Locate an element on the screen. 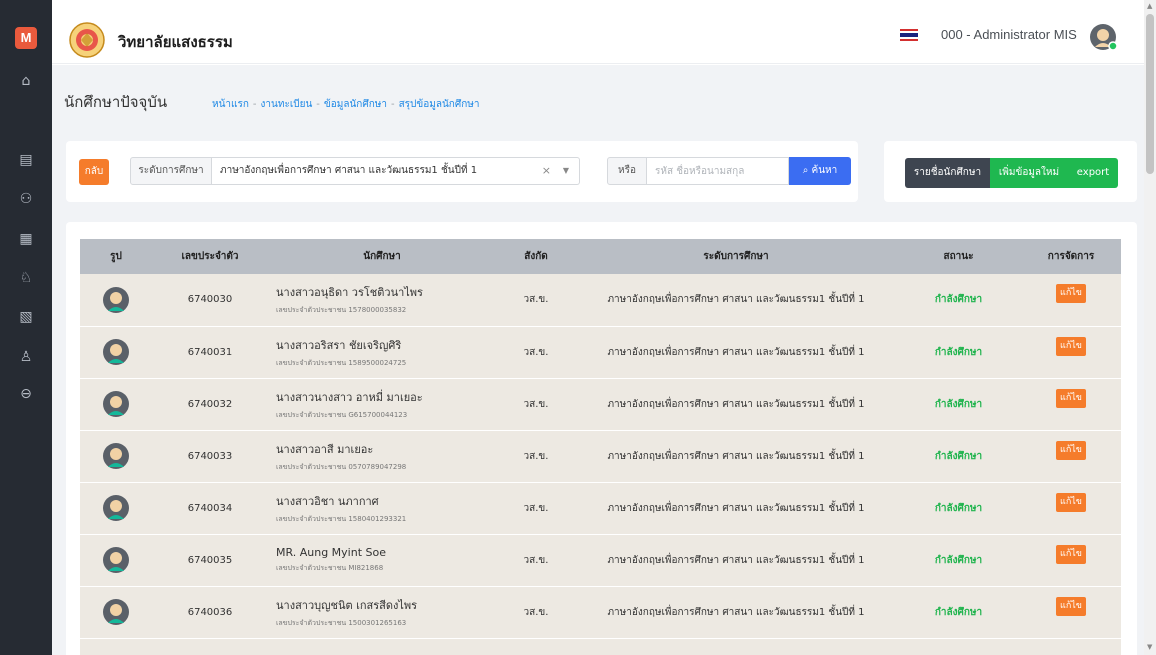 This screenshot has height=655, width=1156. header-level: ระดับการศึกษา is located at coordinates (736, 256).